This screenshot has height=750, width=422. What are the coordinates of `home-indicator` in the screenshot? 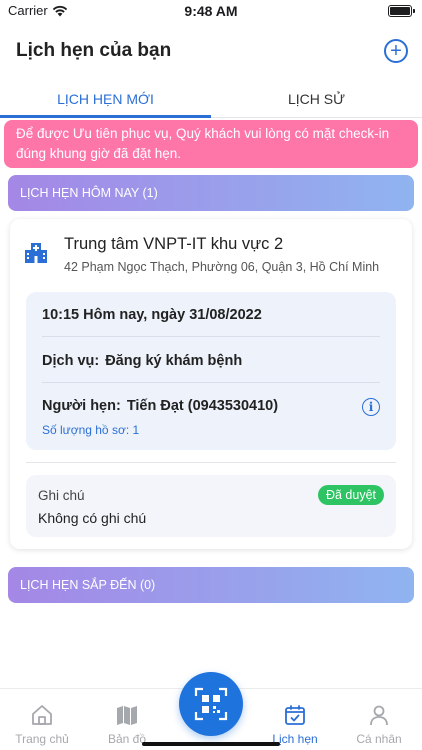 It's located at (211, 744).